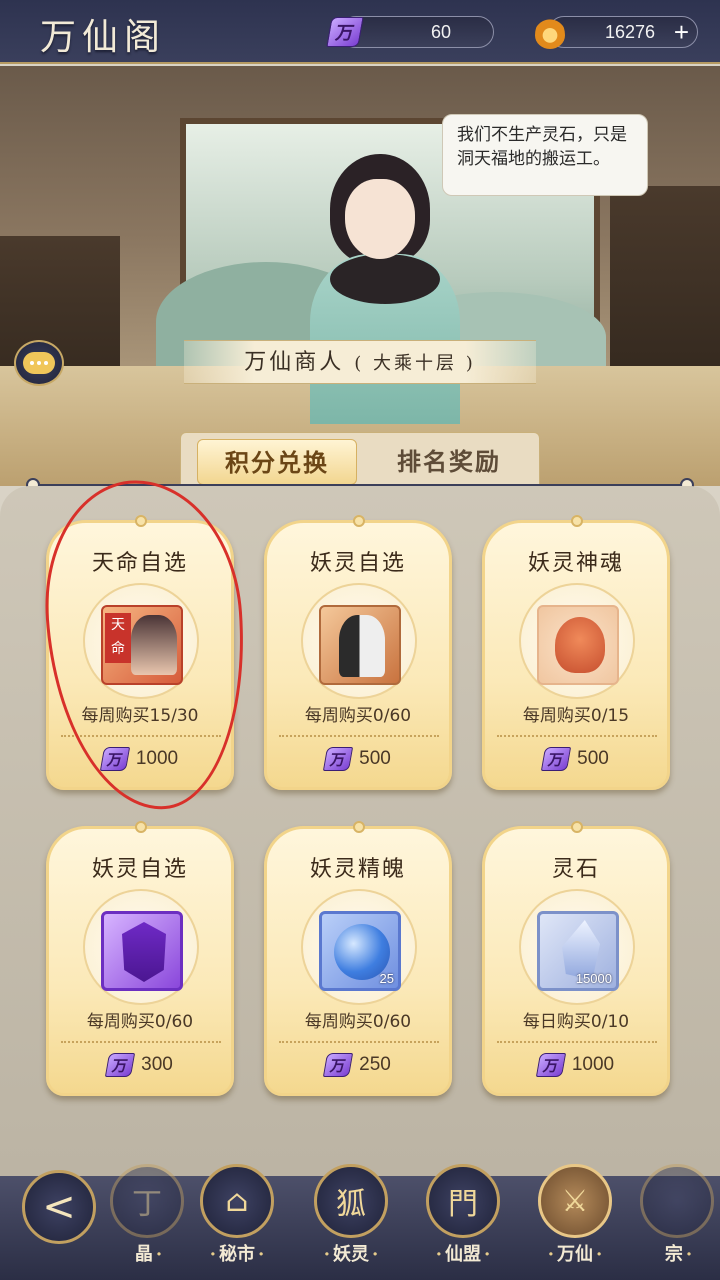 The image size is (720, 1280). What do you see at coordinates (277, 462) in the screenshot?
I see `tab-points-exchange: 积分兑换` at bounding box center [277, 462].